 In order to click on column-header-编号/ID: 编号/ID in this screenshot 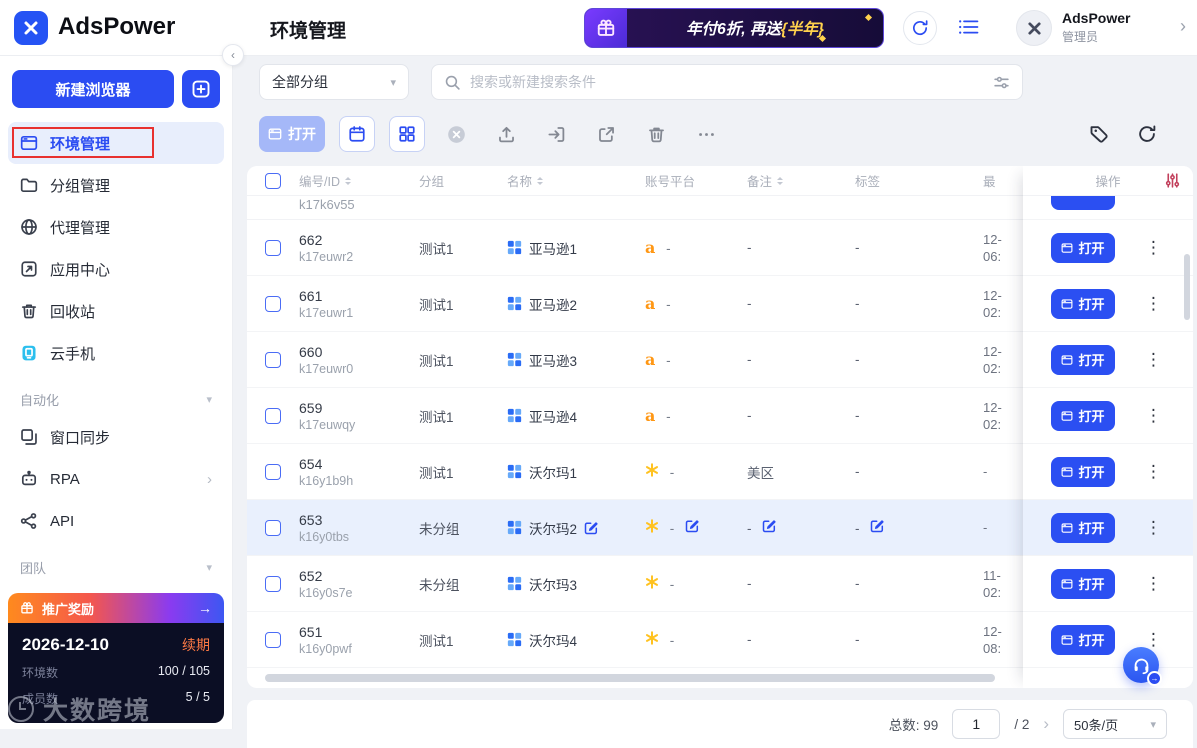, I will do `click(359, 180)`.